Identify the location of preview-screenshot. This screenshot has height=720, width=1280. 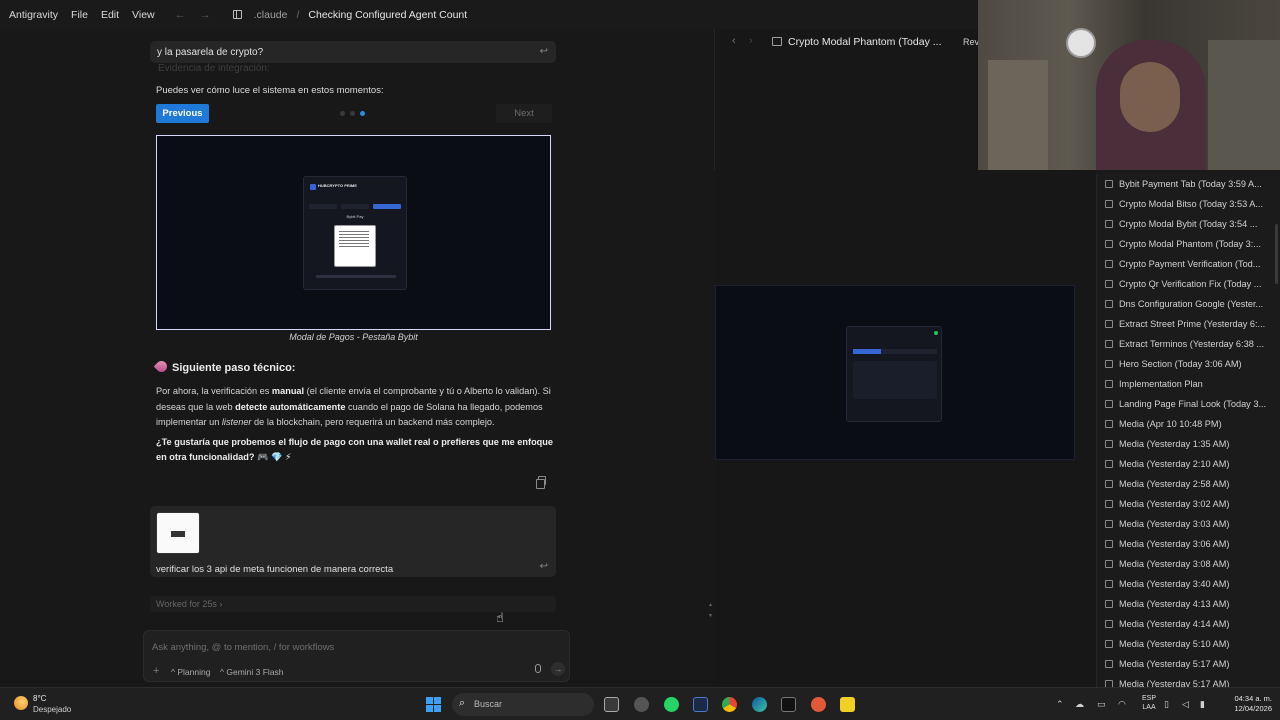
(895, 372).